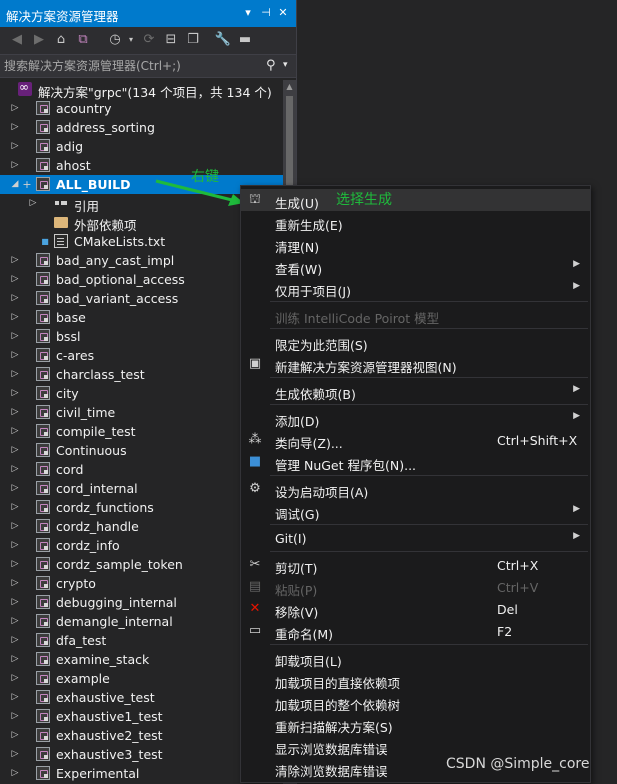  I want to click on menu-item: 限定为此范围(S), so click(415, 342).